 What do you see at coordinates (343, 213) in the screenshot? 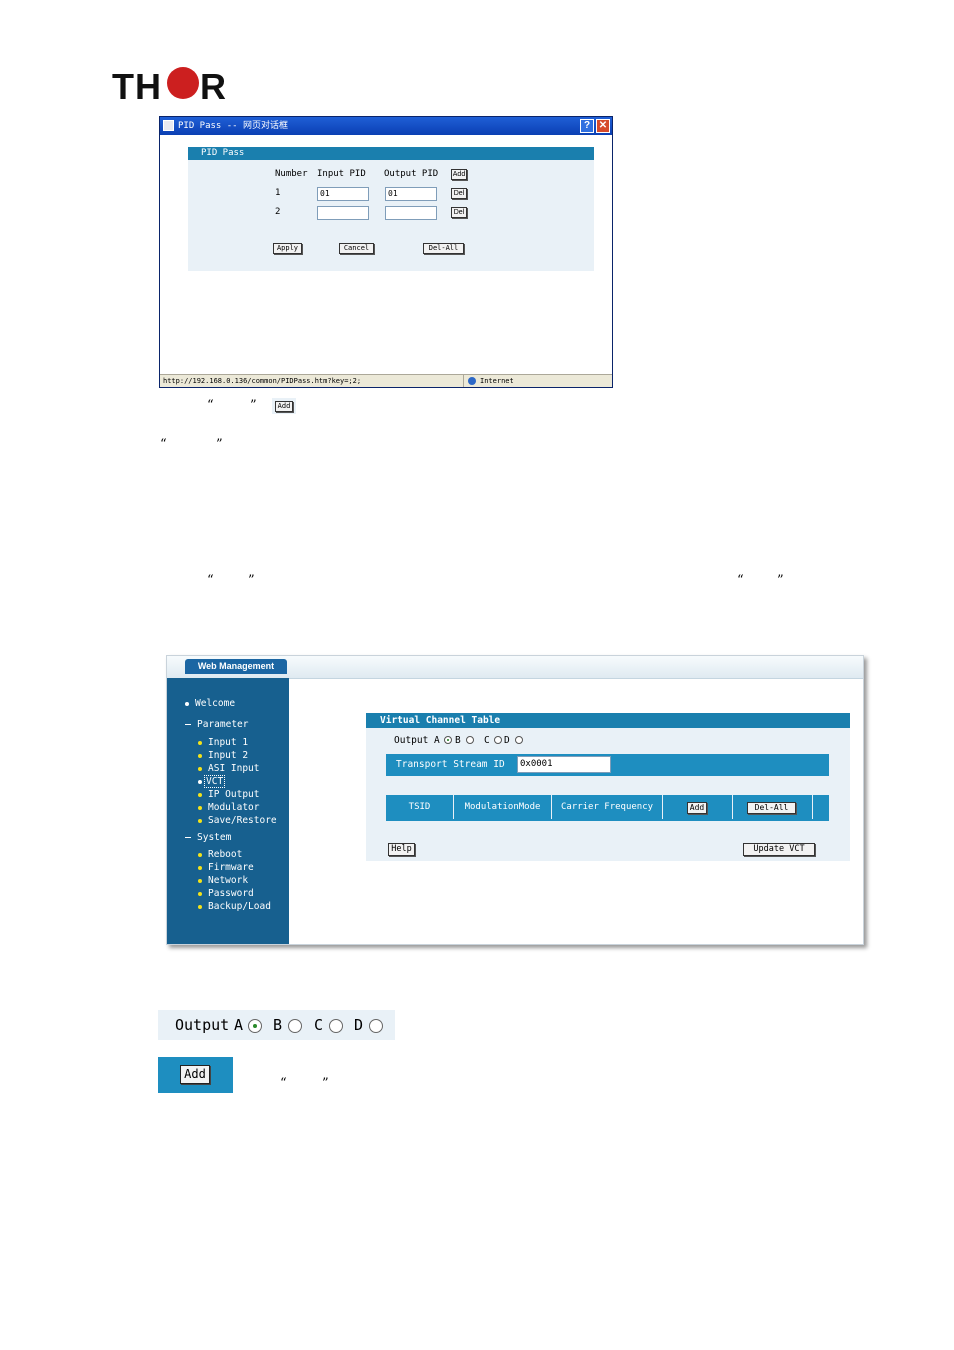
I see `input-pid-field` at bounding box center [343, 213].